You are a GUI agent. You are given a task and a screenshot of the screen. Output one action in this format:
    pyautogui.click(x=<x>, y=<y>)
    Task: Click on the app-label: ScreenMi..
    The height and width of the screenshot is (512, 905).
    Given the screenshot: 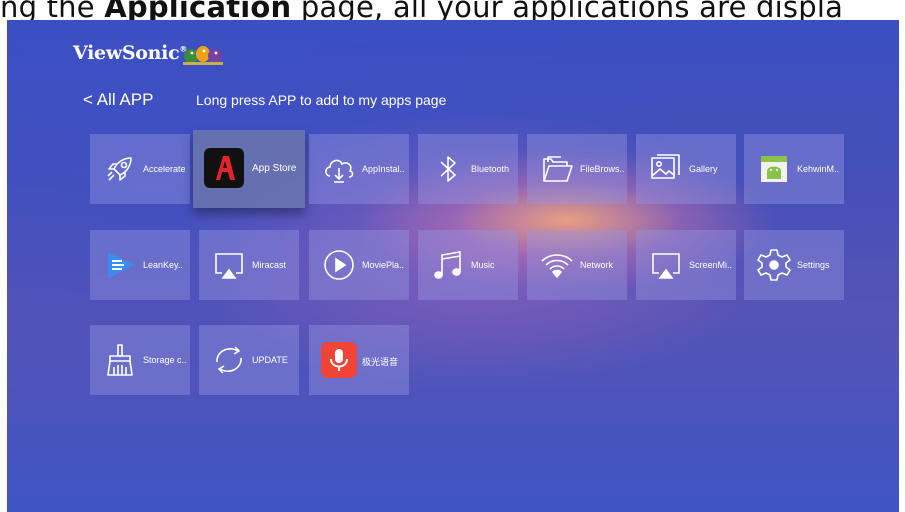 What is the action you would take?
    pyautogui.click(x=711, y=265)
    